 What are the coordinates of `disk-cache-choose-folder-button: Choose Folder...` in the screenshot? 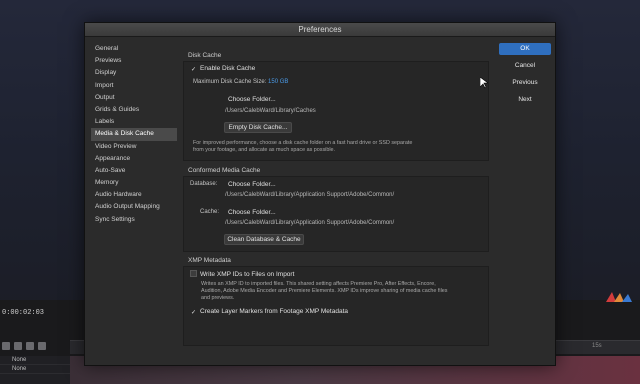 It's located at (252, 99).